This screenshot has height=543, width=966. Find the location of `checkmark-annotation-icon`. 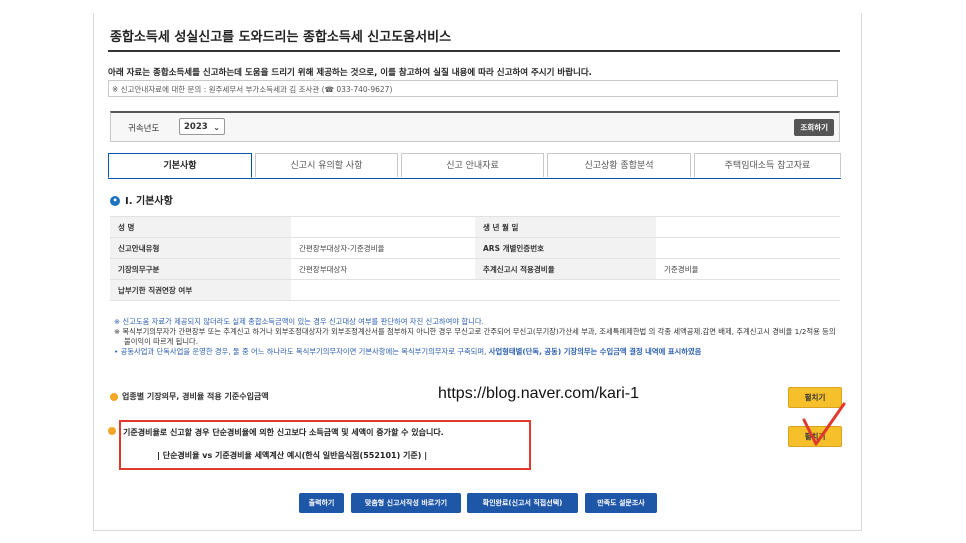

checkmark-annotation-icon is located at coordinates (824, 424).